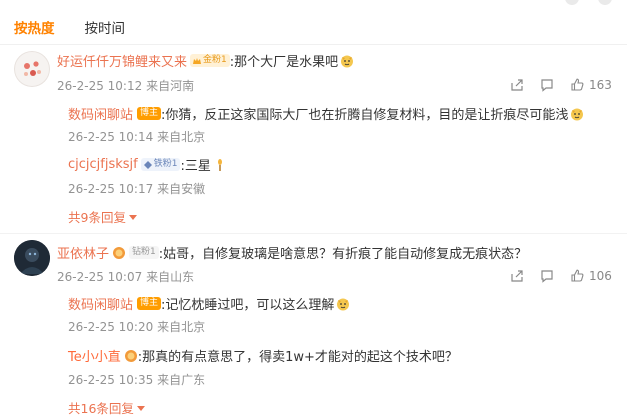 The height and width of the screenshot is (419, 627). What do you see at coordinates (197, 60) in the screenshot?
I see `crown-icon` at bounding box center [197, 60].